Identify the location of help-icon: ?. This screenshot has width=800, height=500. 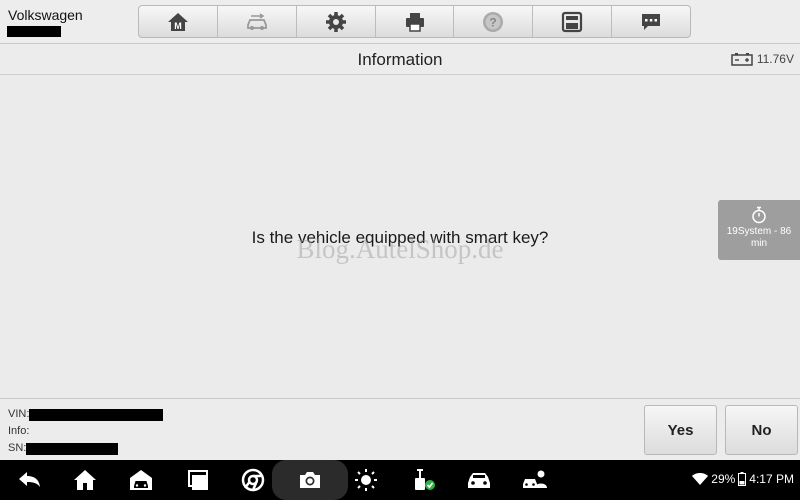
(493, 21).